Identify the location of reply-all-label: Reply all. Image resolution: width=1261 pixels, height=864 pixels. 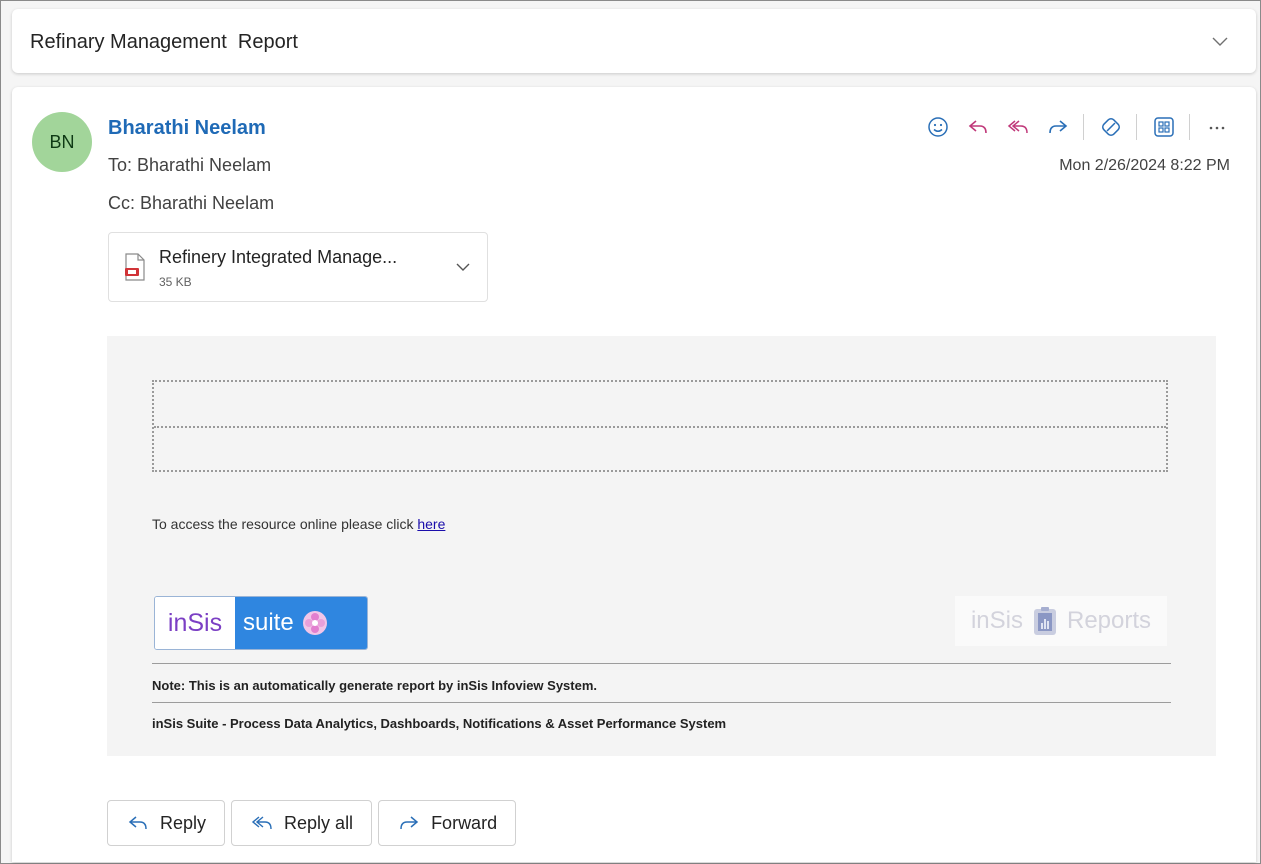
(319, 822).